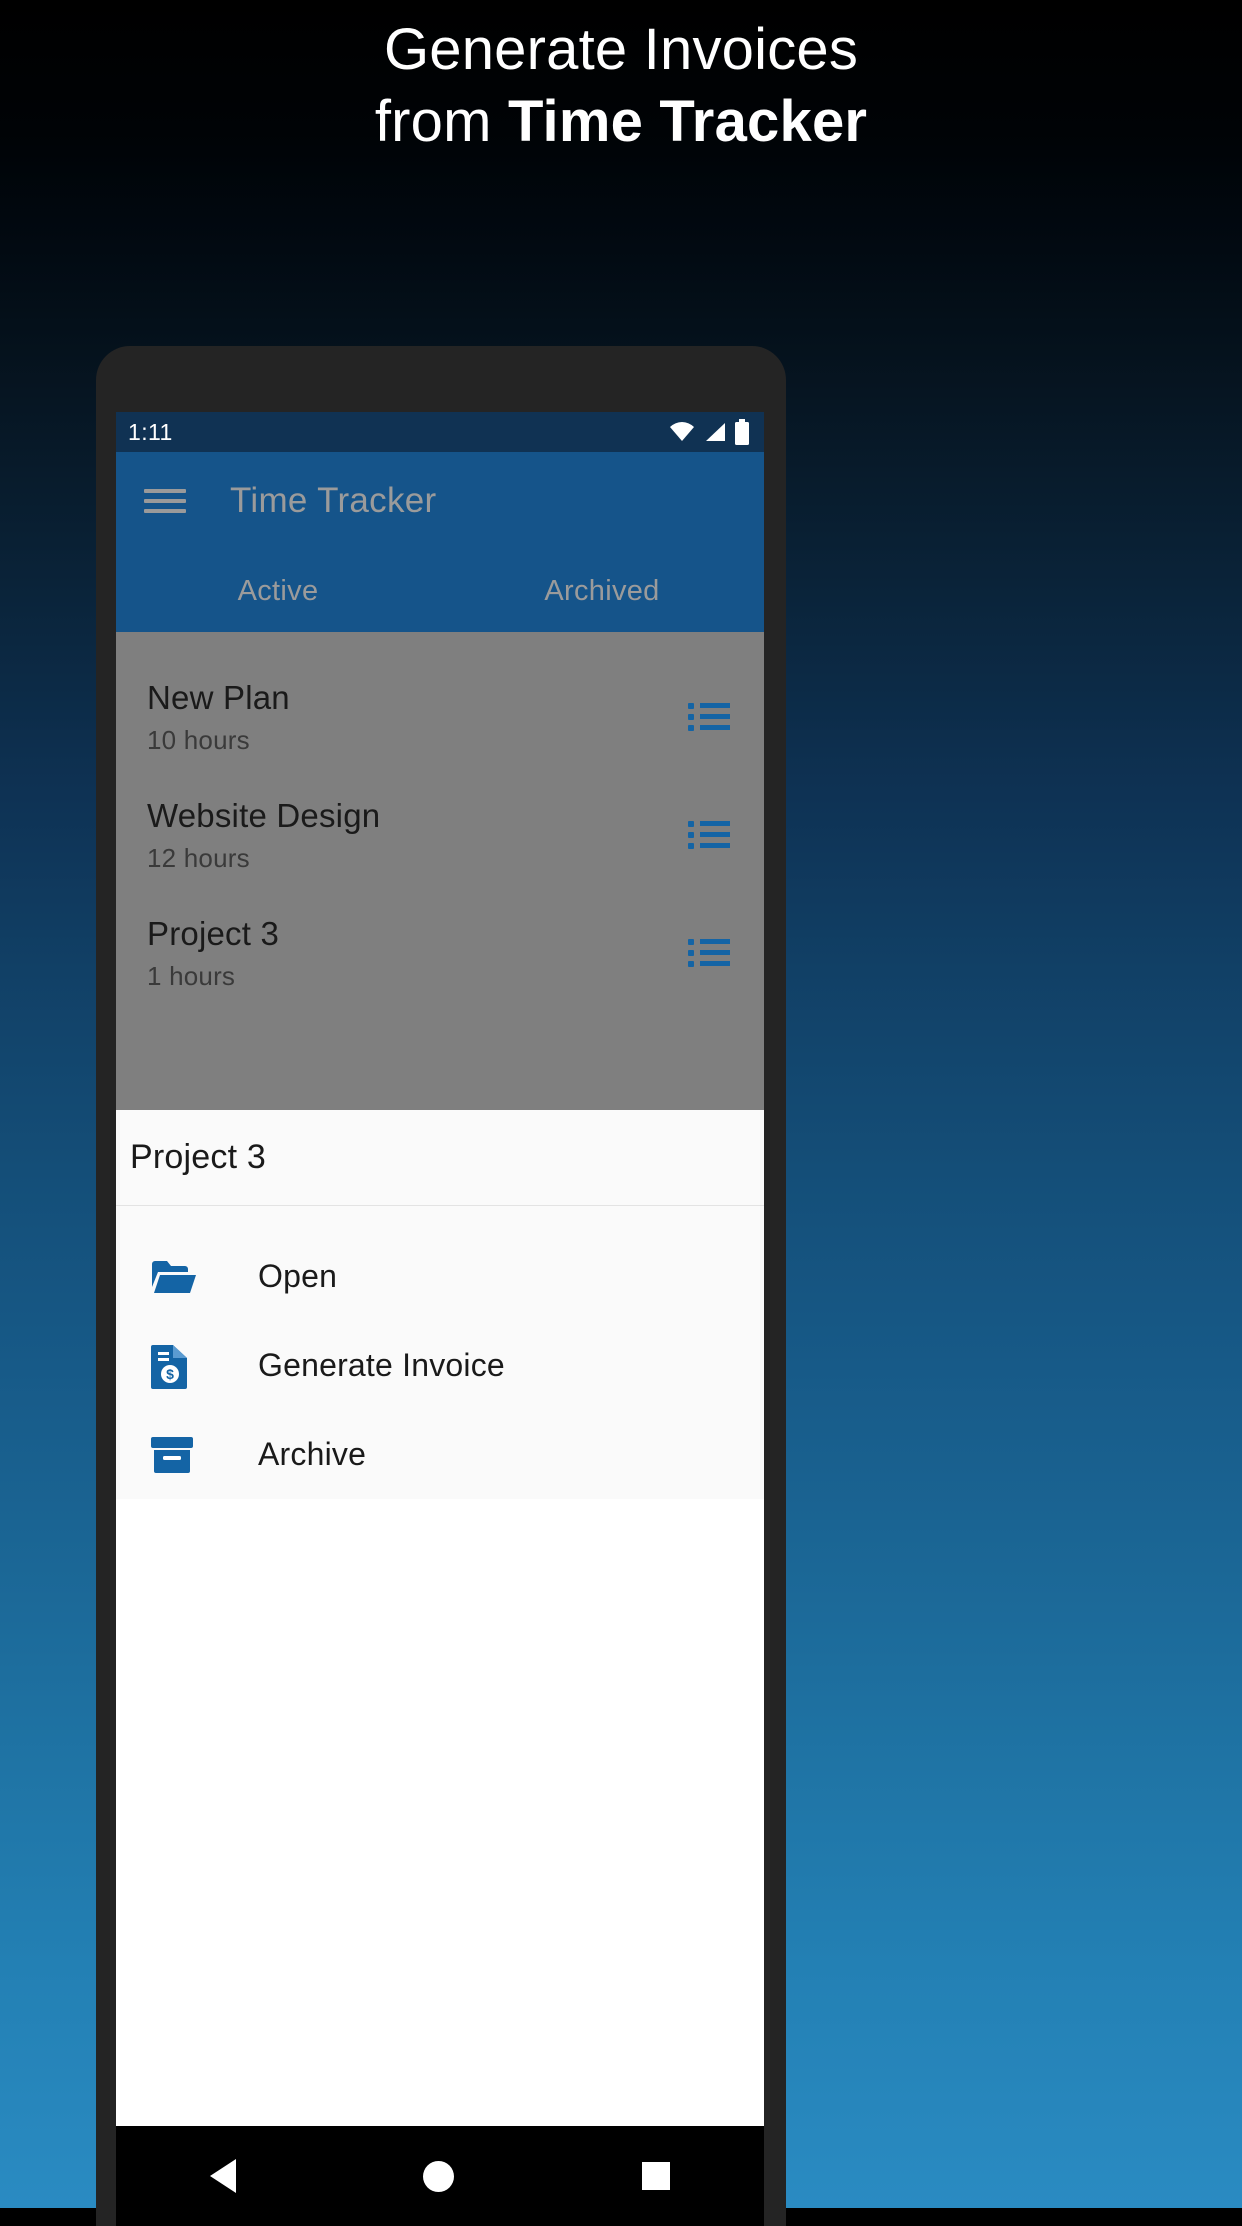 This screenshot has height=2226, width=1242. What do you see at coordinates (263, 835) in the screenshot?
I see `list-item-texts: Website Design 12 hours` at bounding box center [263, 835].